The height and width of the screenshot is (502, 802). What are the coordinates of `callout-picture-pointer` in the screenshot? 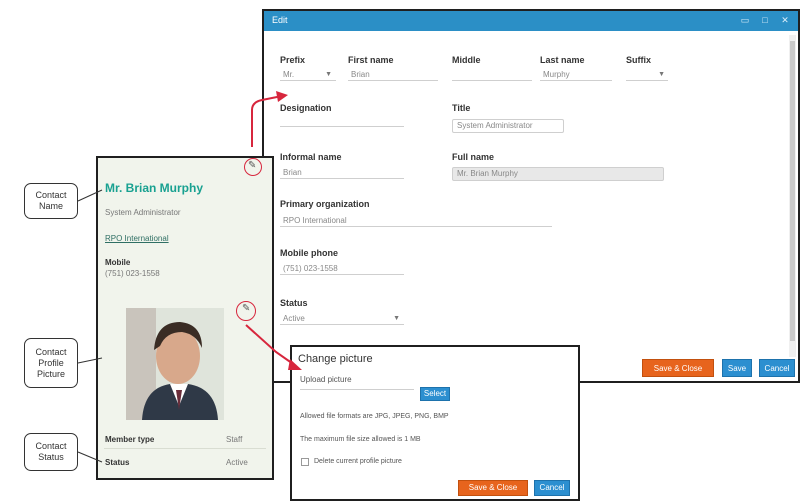 It's located at (90, 360).